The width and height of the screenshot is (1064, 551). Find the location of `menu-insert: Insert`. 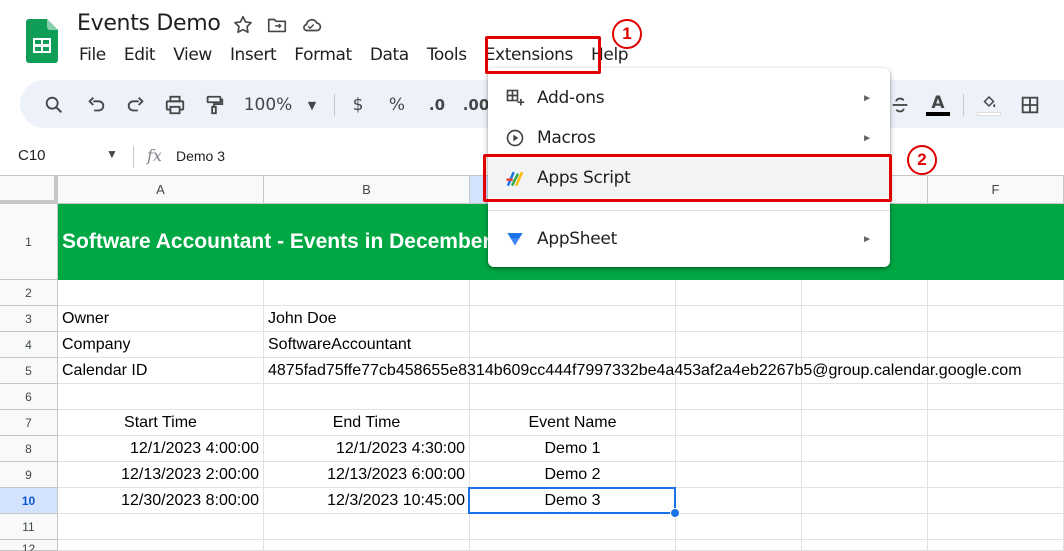

menu-insert: Insert is located at coordinates (253, 55).